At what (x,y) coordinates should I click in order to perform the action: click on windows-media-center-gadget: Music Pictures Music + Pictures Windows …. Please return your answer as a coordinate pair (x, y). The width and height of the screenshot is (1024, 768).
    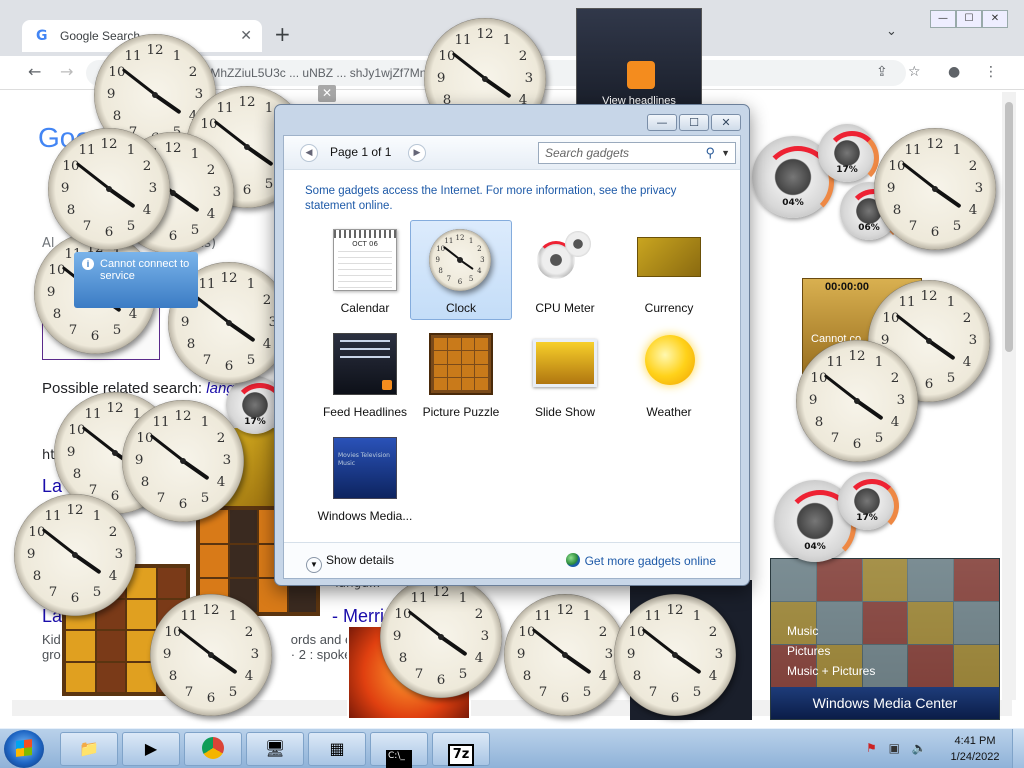
    Looking at the image, I should click on (885, 639).